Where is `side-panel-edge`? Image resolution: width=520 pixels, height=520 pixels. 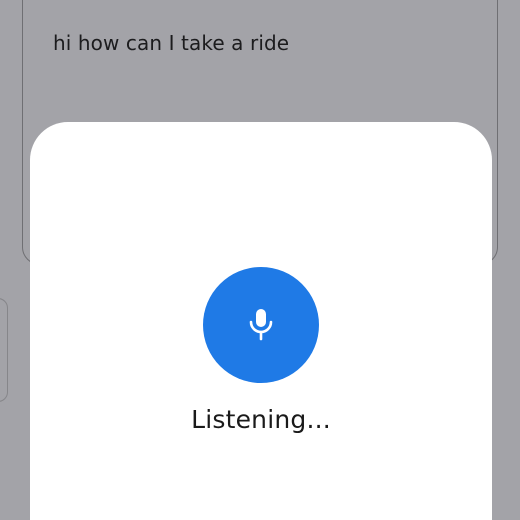 side-panel-edge is located at coordinates (4, 350).